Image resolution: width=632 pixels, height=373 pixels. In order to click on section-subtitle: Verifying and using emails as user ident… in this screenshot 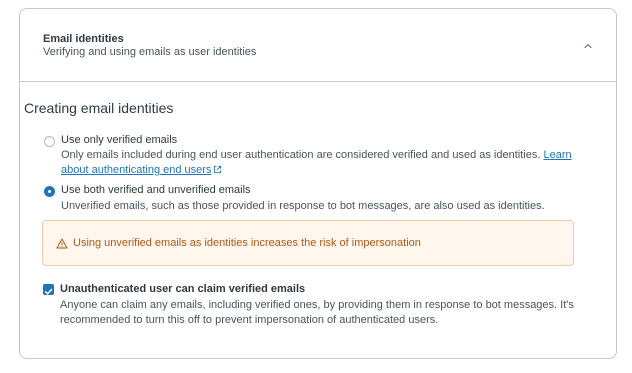, I will do `click(150, 52)`.